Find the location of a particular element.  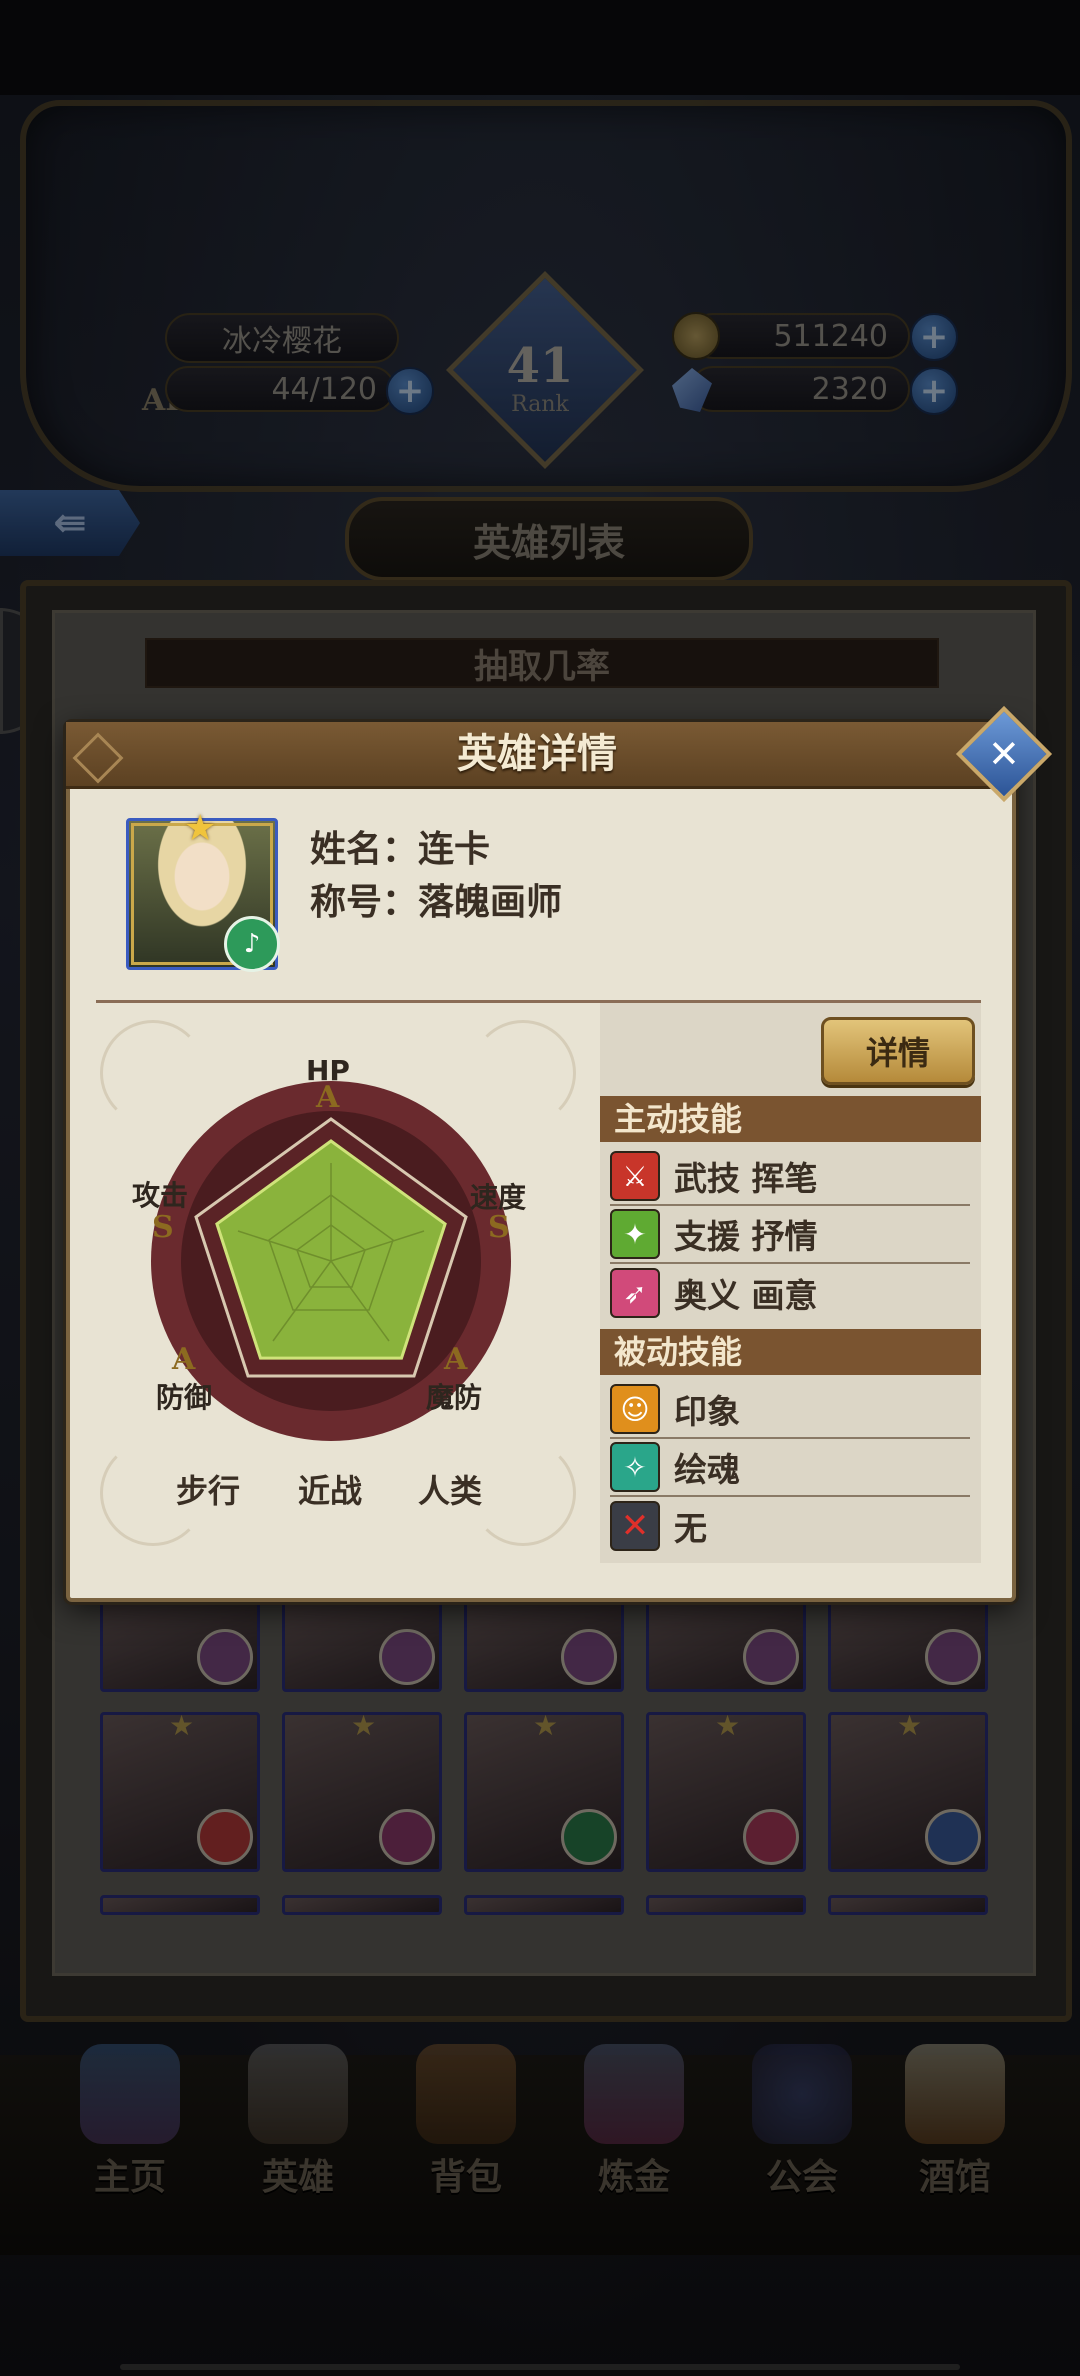

stat-grade-mdef: A is located at coordinates (456, 1359).